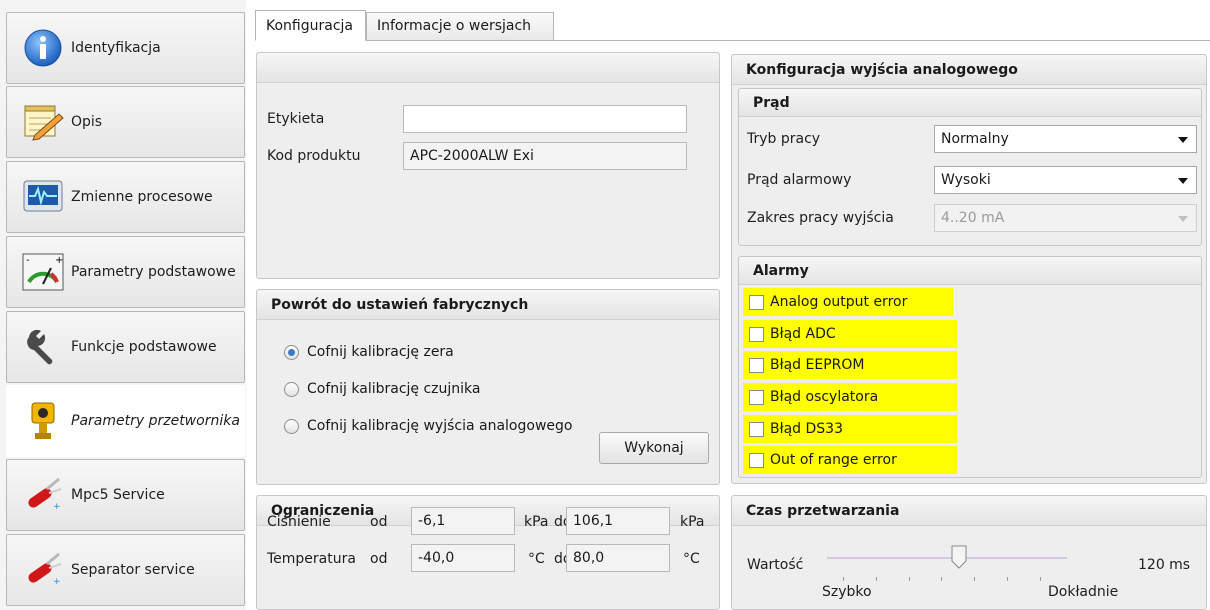  What do you see at coordinates (440, 426) in the screenshot?
I see `radio-label: Cofnij kalibrację wyjścia analogowego` at bounding box center [440, 426].